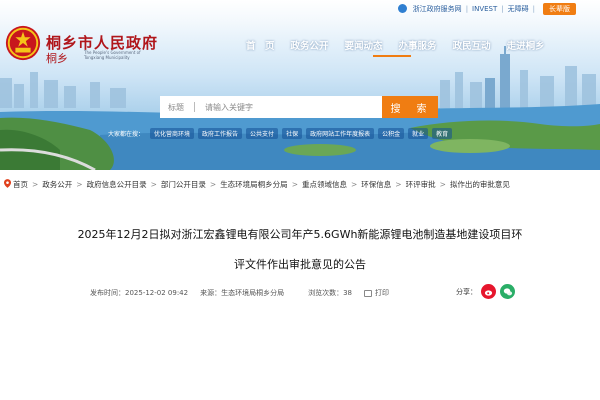 The width and height of the screenshot is (600, 400). What do you see at coordinates (57, 184) in the screenshot?
I see `breadcrumb-item: 政务公开` at bounding box center [57, 184].